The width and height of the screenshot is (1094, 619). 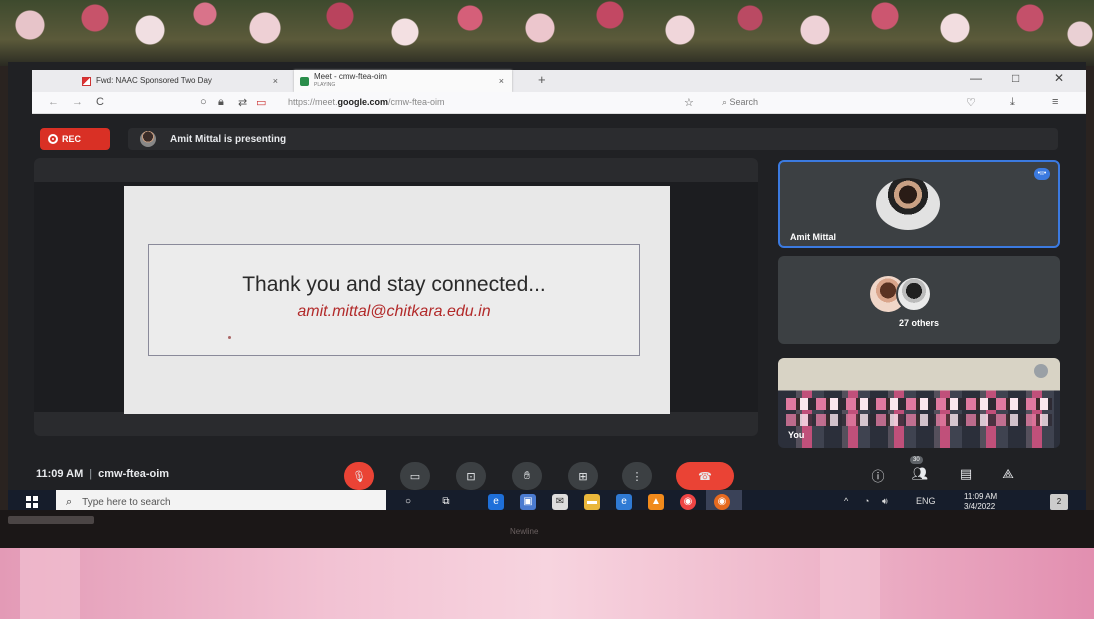 I want to click on activities-icon: ⟁, so click(x=1008, y=473).